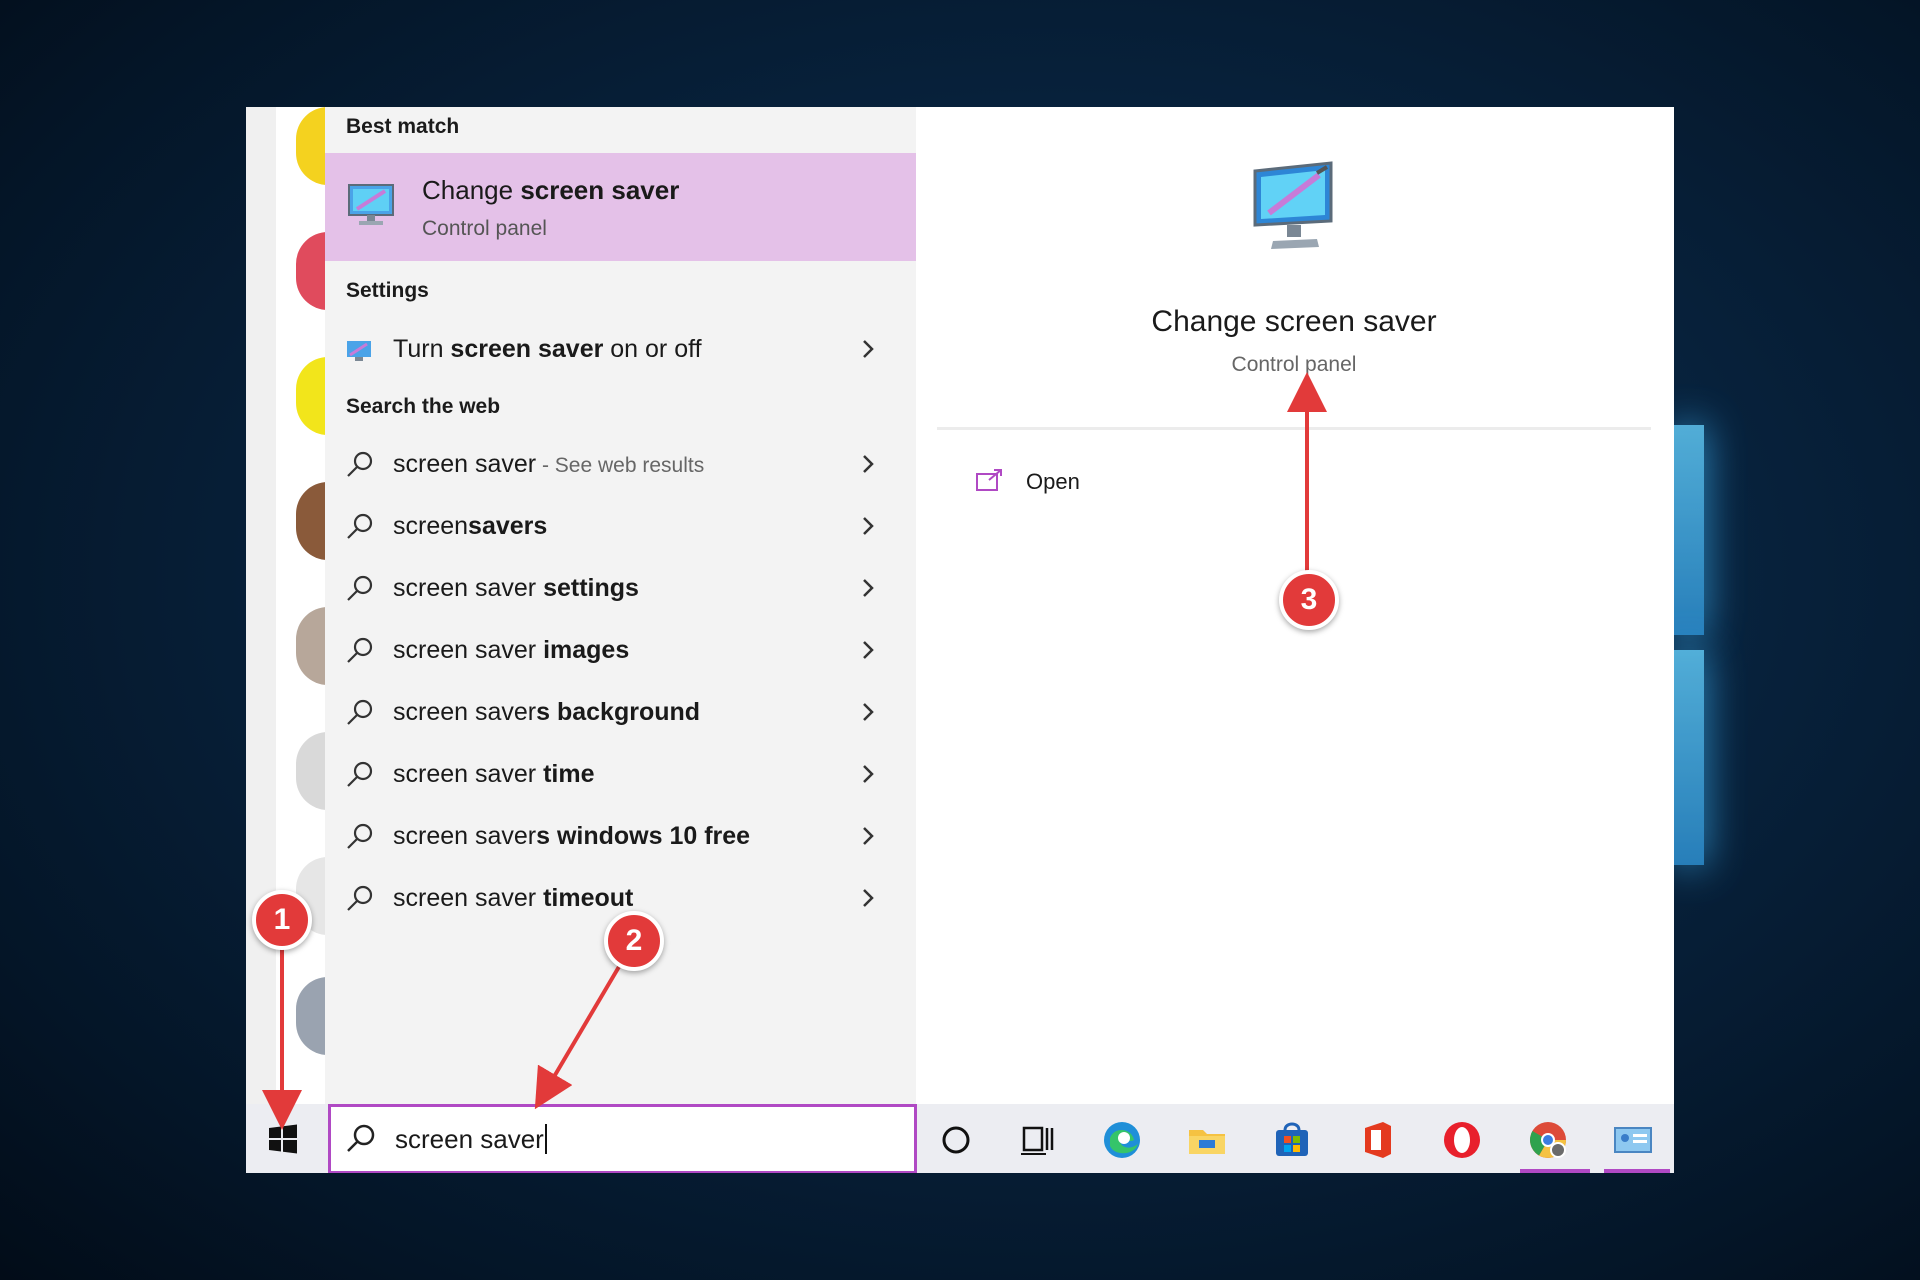  I want to click on best-match-header: Best match, so click(403, 126).